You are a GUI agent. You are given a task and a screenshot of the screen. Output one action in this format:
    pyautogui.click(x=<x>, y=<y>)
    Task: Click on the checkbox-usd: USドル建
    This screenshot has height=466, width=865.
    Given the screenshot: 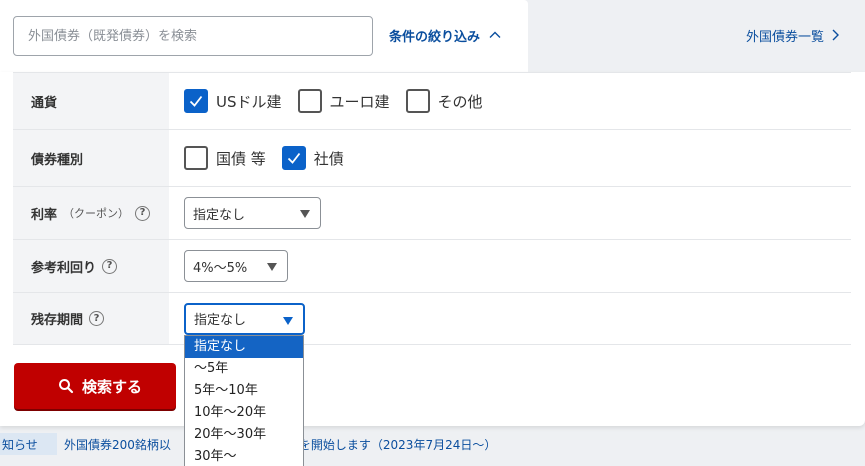 What is the action you would take?
    pyautogui.click(x=233, y=101)
    